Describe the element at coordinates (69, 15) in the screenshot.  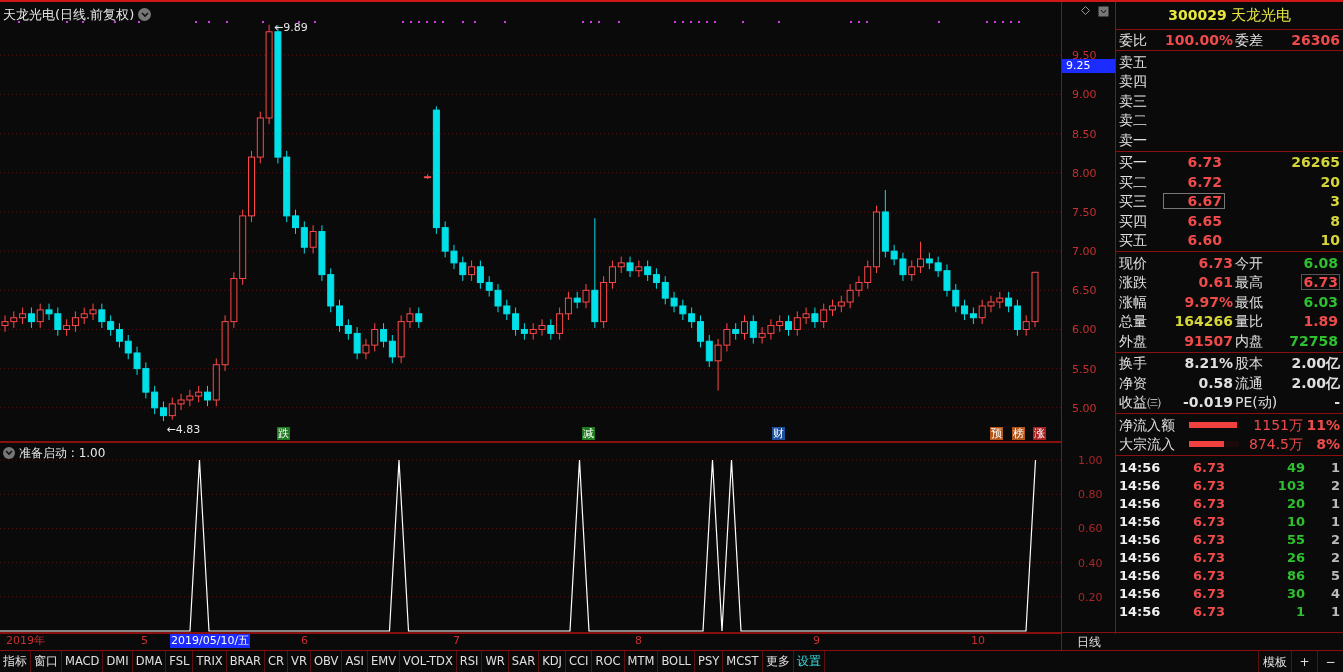
I see `chart-title: 天龙光电(日线.前复权)` at that location.